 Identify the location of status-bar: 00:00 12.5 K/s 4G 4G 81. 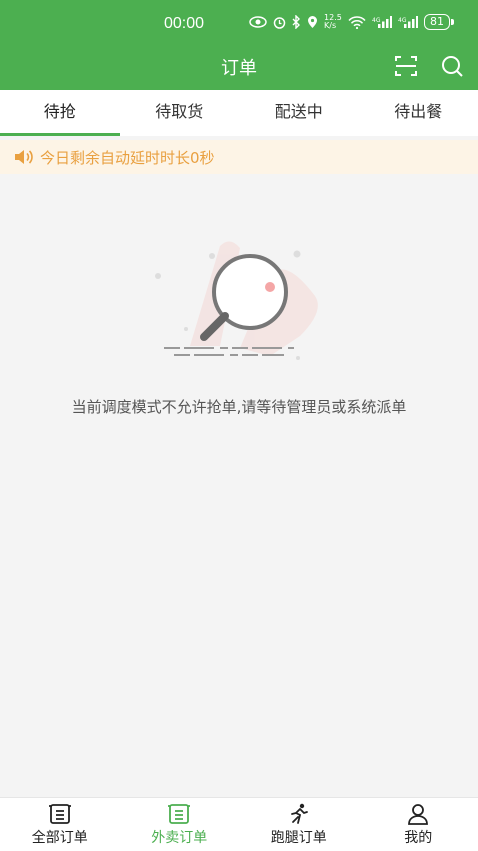
(239, 23).